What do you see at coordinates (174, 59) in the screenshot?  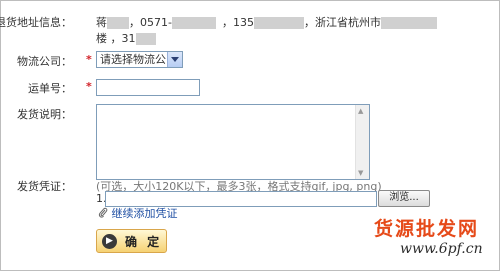 I see `chevron-down-icon` at bounding box center [174, 59].